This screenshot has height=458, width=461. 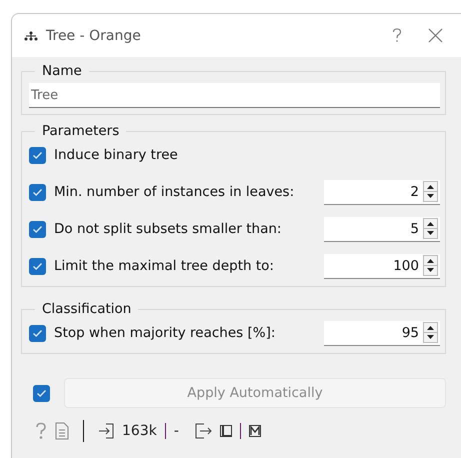 What do you see at coordinates (106, 431) in the screenshot?
I see `input-icon` at bounding box center [106, 431].